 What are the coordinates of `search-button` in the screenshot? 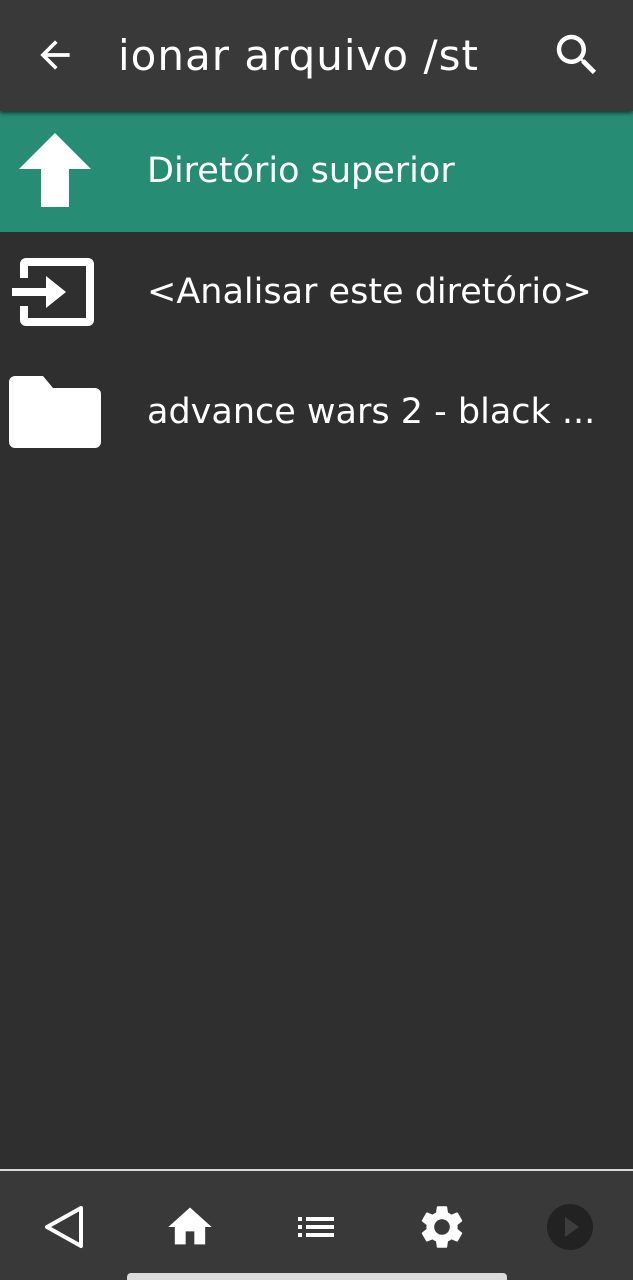 It's located at (577, 55).